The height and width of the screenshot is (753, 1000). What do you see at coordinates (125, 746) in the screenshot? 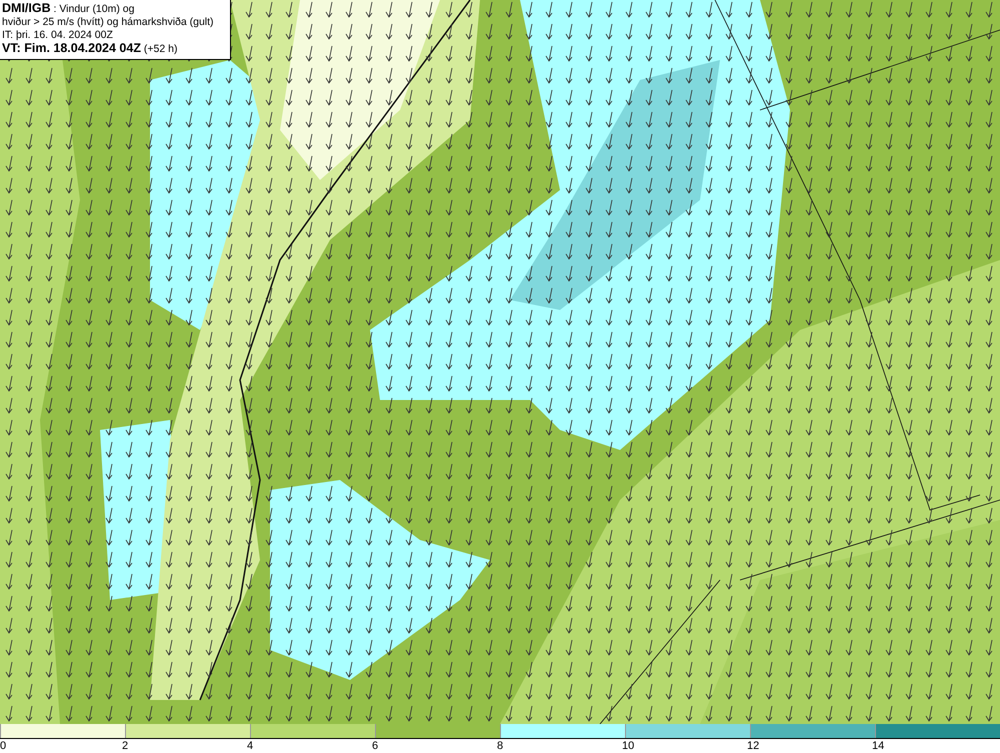
I see `legend-tick-label: 2` at bounding box center [125, 746].